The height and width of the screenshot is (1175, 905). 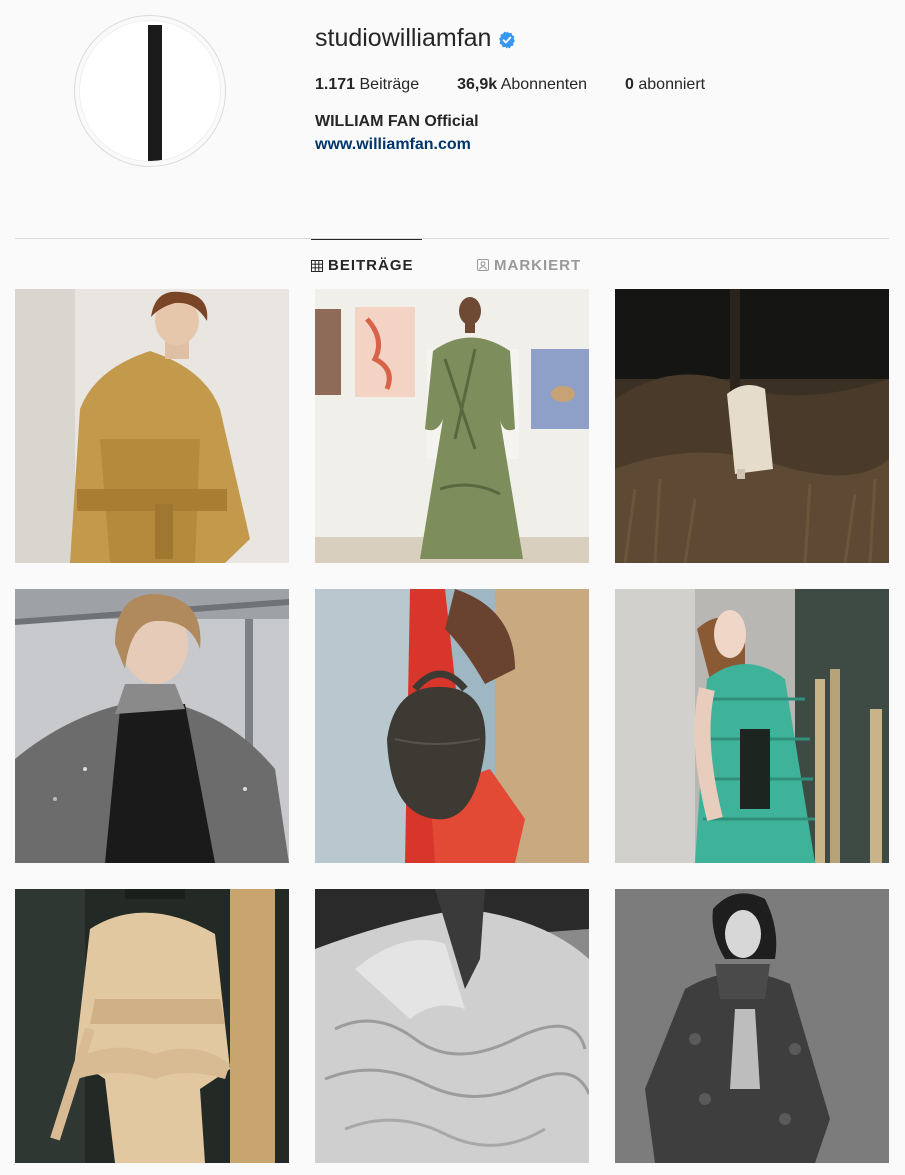 What do you see at coordinates (452, 238) in the screenshot?
I see `tab-divider` at bounding box center [452, 238].